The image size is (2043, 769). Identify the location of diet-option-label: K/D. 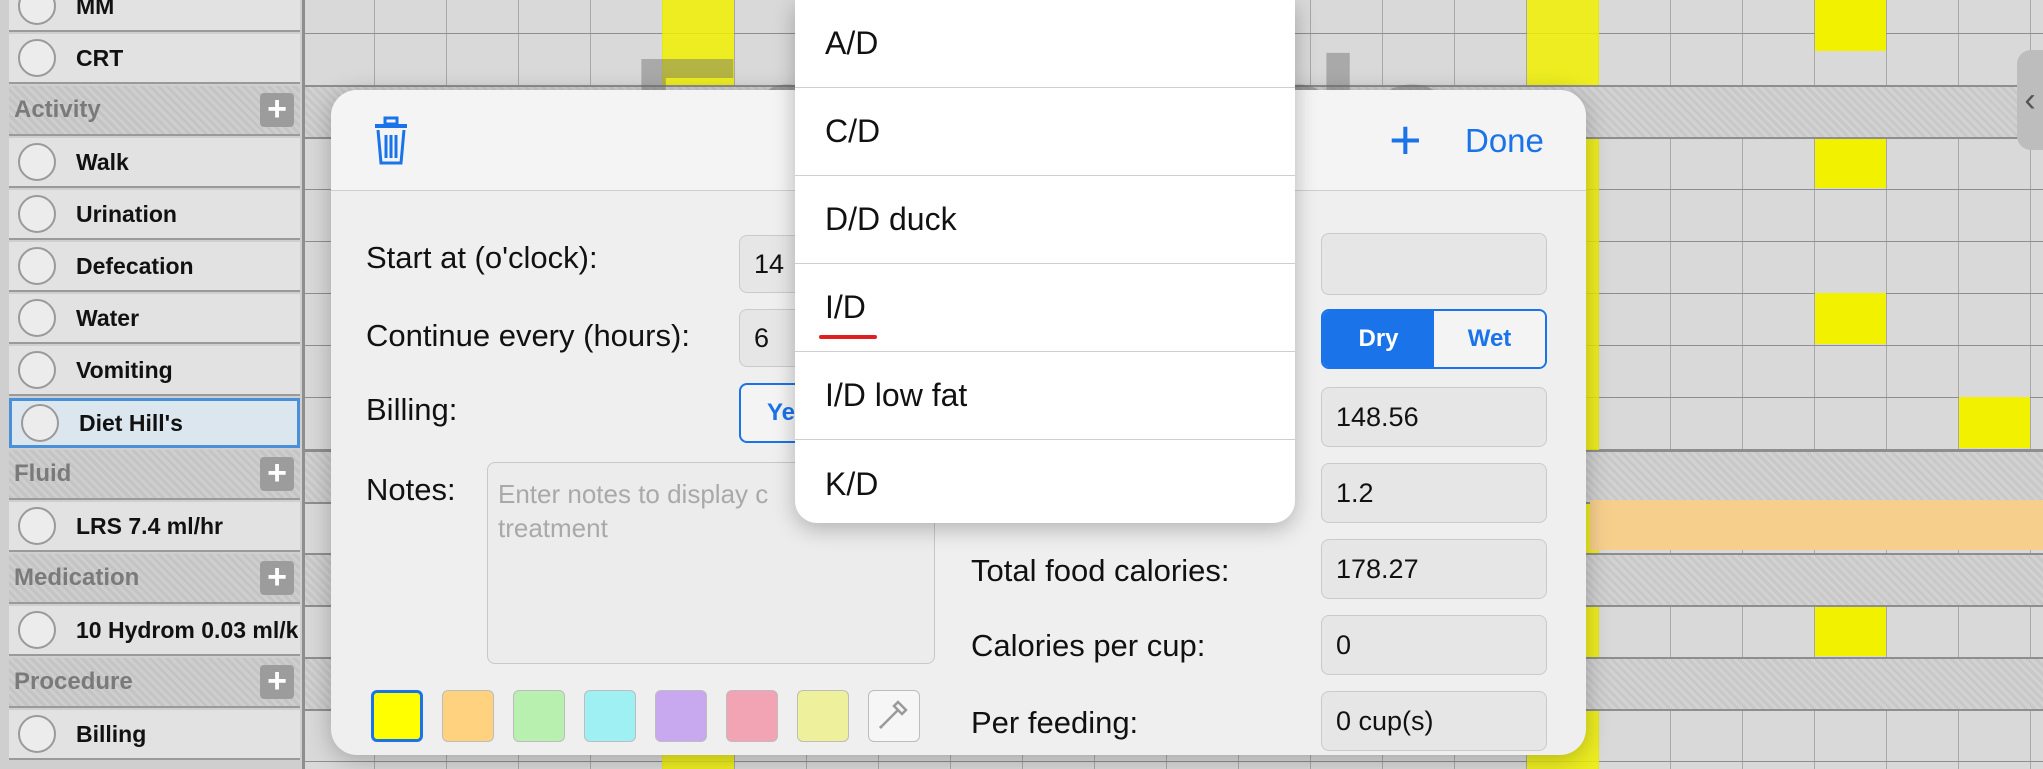
(852, 483).